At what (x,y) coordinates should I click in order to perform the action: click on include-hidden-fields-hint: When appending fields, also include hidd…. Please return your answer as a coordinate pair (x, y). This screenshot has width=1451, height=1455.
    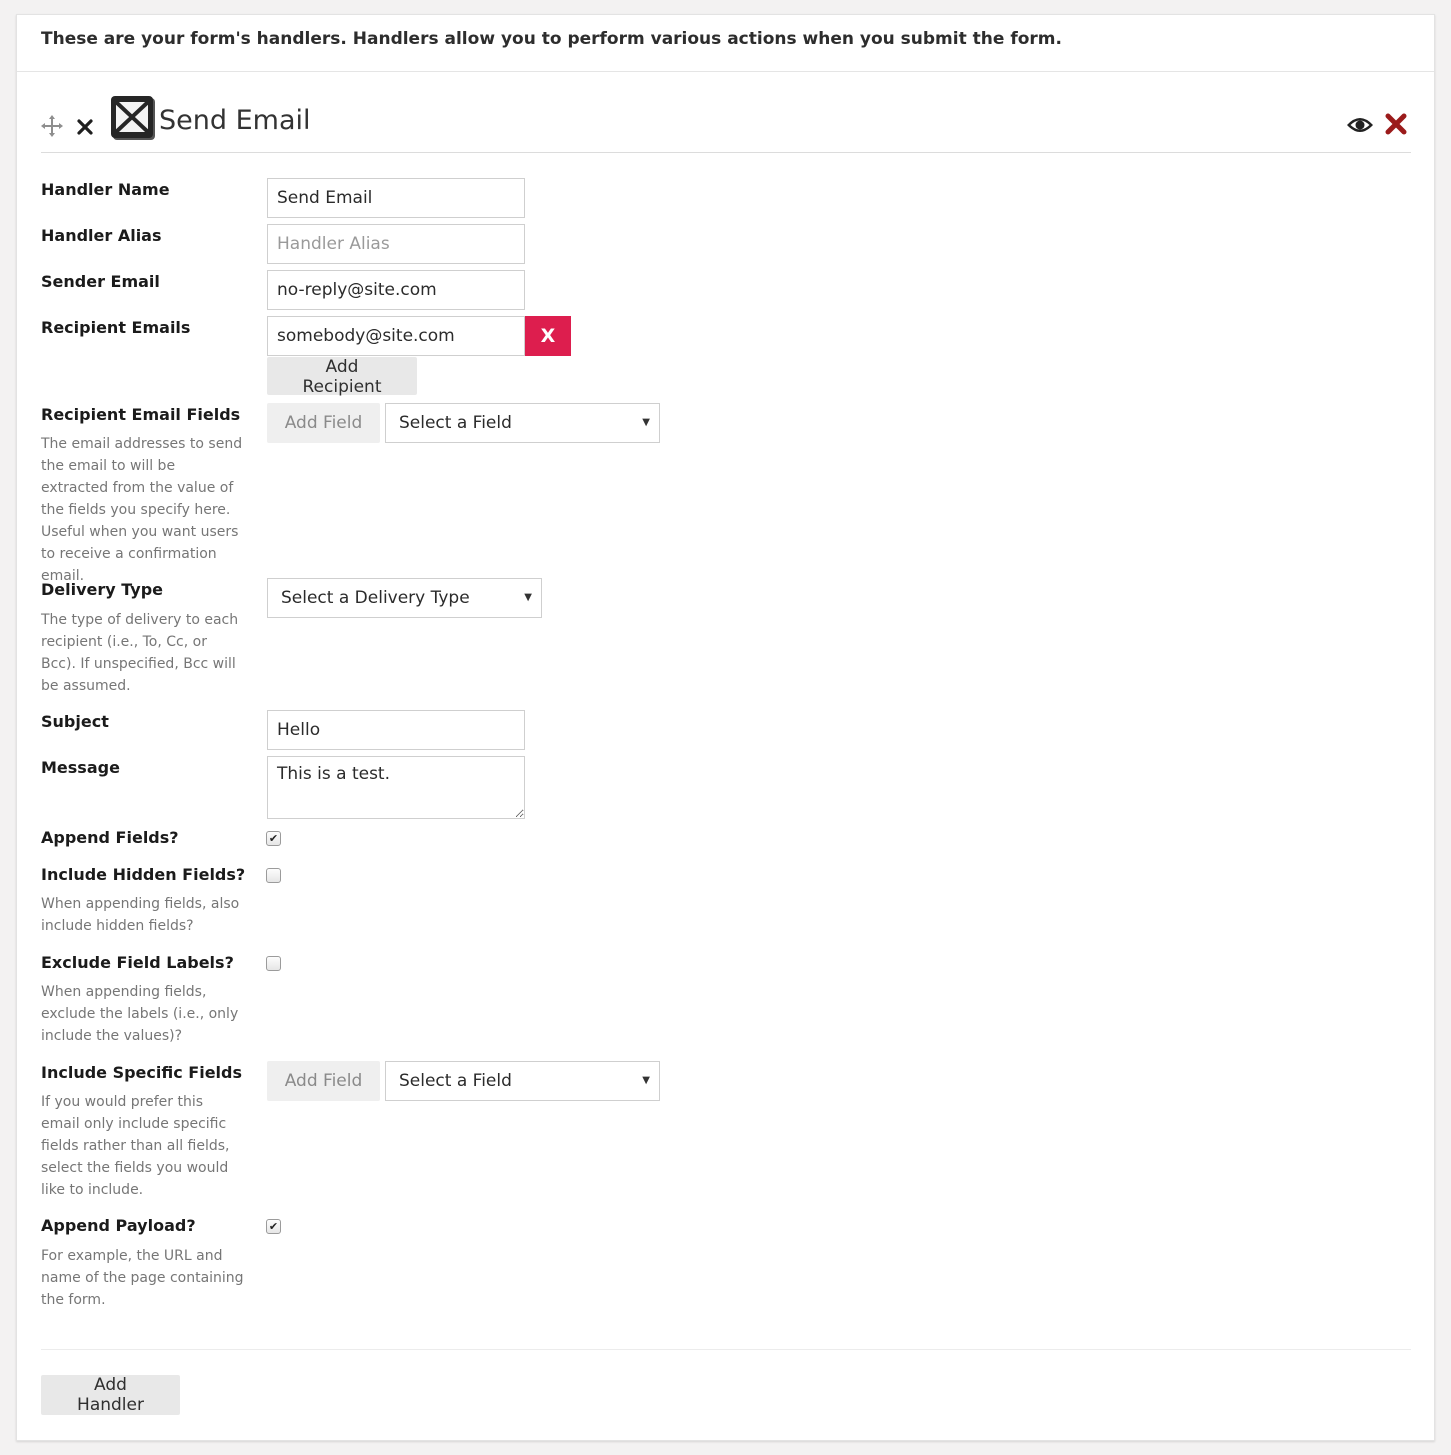
    Looking at the image, I should click on (140, 915).